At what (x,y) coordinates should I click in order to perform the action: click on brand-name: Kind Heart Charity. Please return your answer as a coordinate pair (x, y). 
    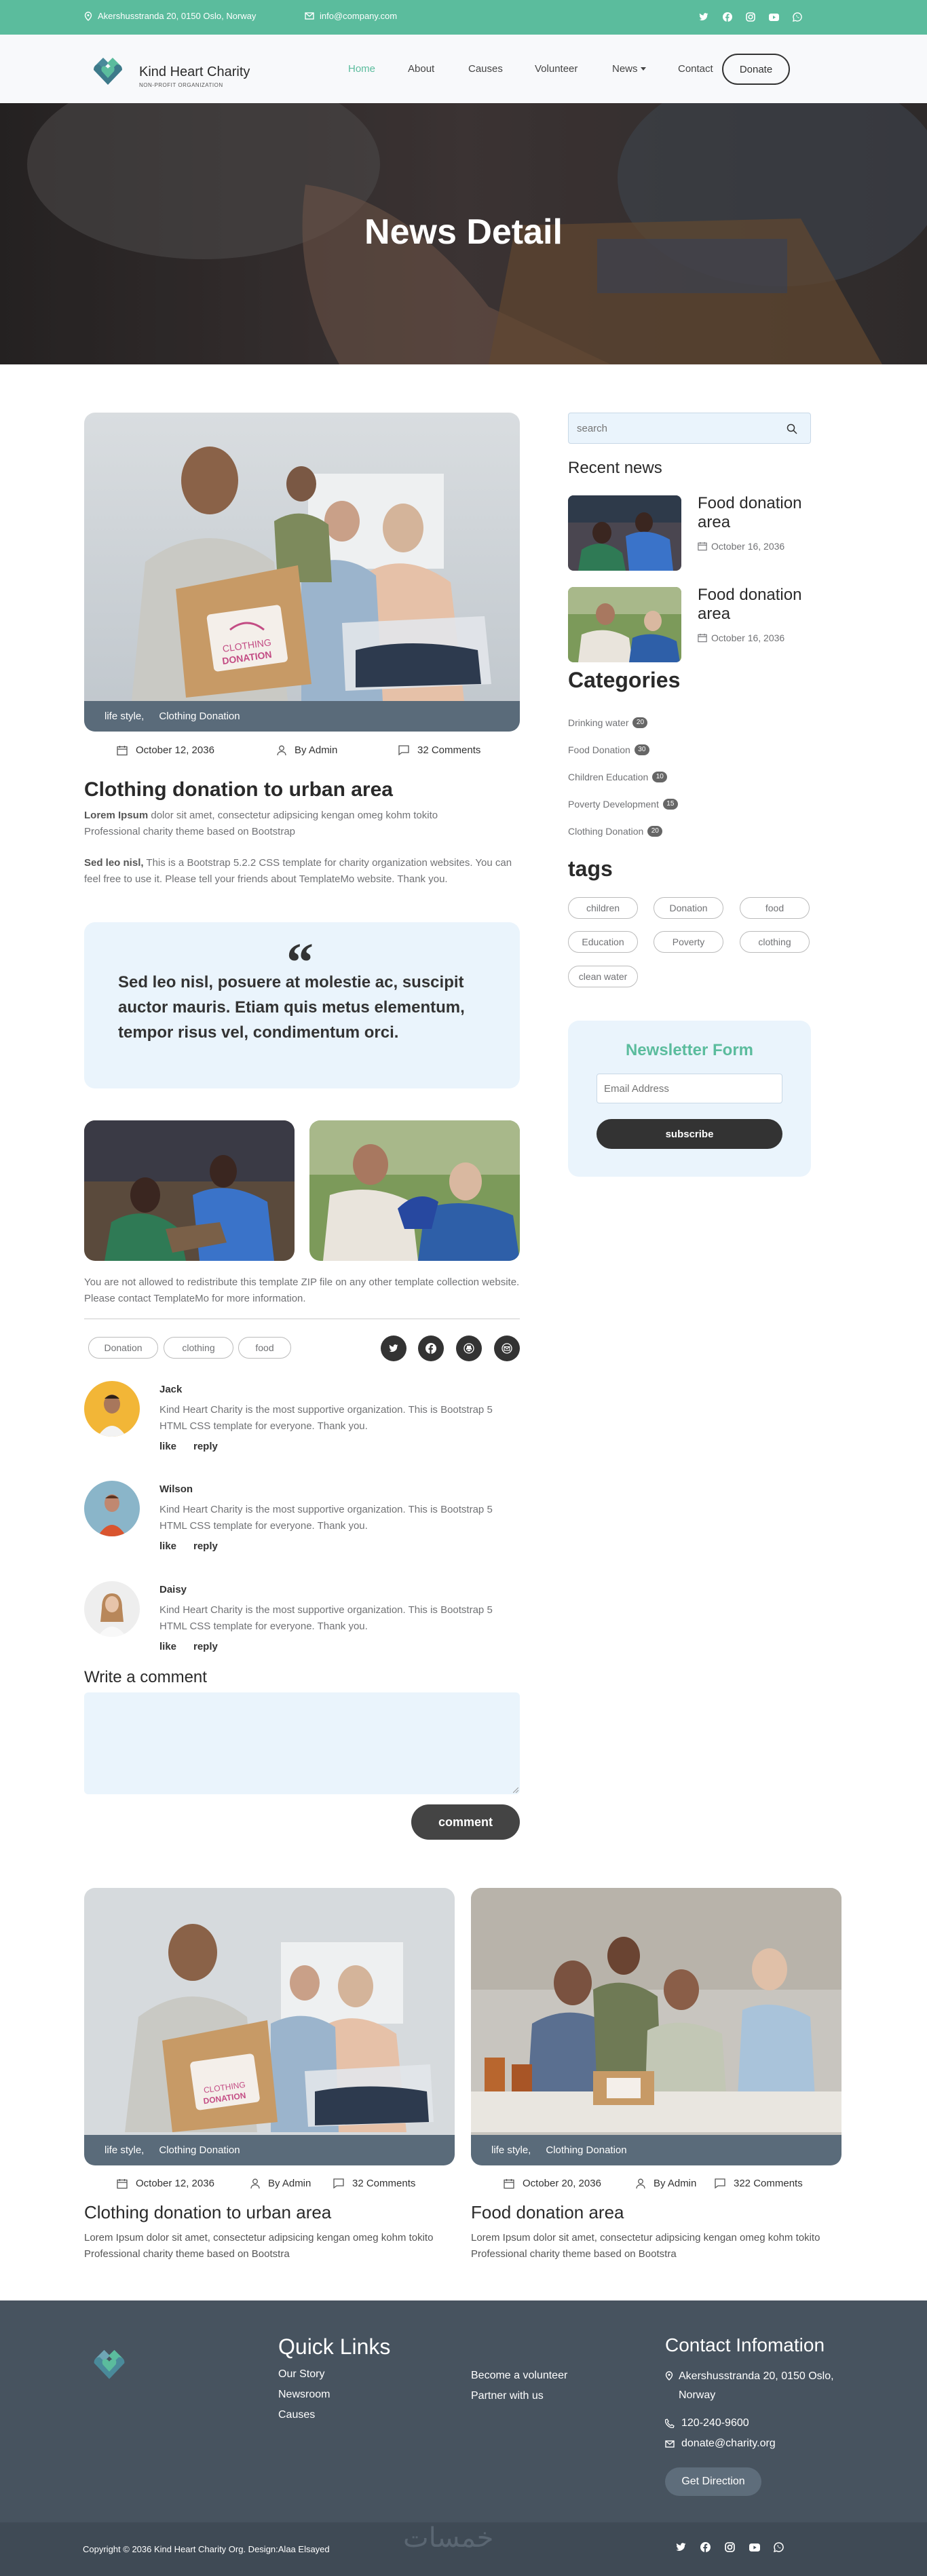
    Looking at the image, I should click on (194, 72).